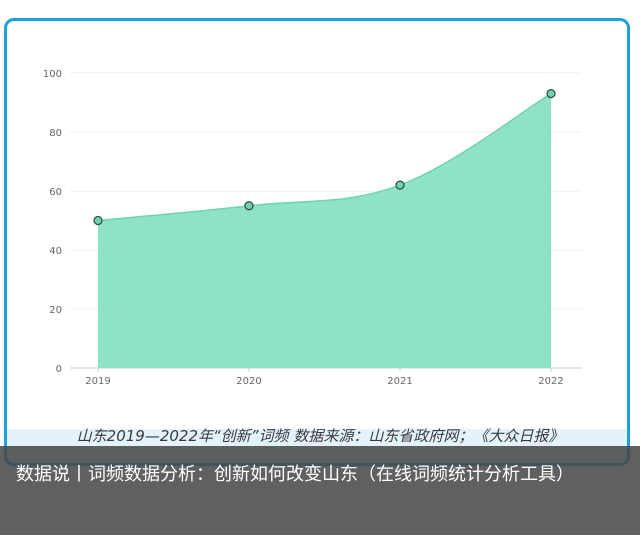  What do you see at coordinates (550, 381) in the screenshot?
I see `x-tick-label: 2022` at bounding box center [550, 381].